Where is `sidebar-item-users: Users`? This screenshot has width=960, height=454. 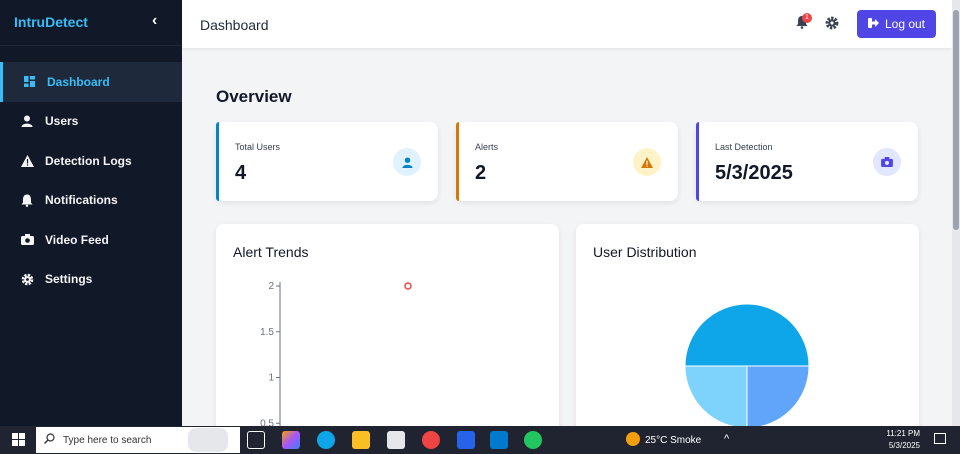 sidebar-item-users: Users is located at coordinates (91, 122).